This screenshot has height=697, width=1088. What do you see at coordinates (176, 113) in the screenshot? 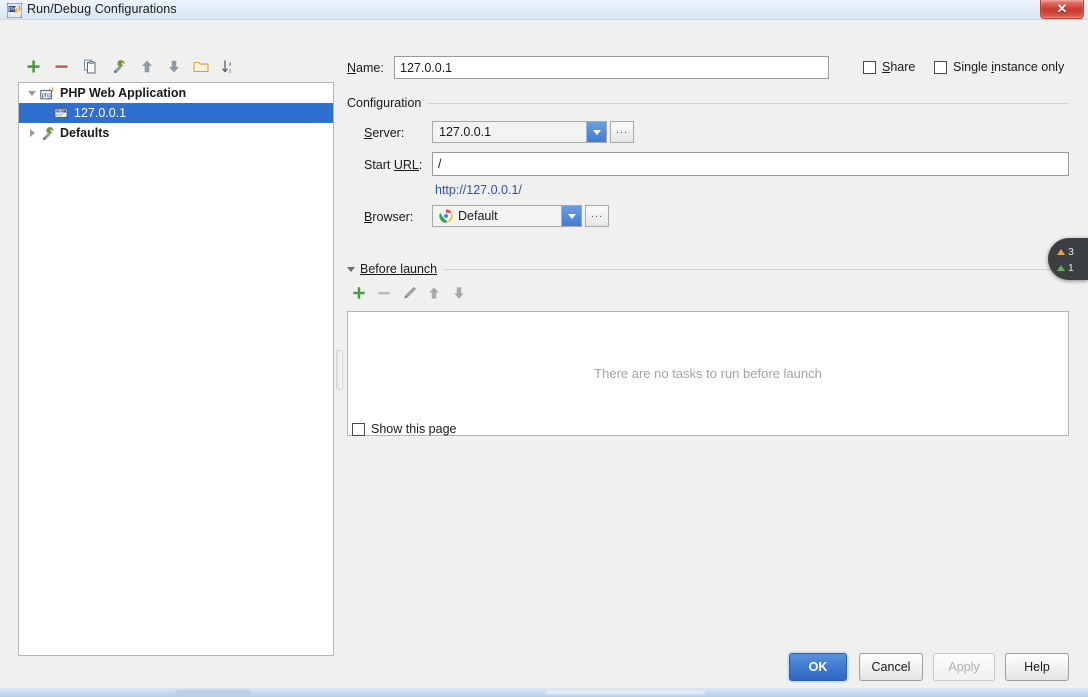
I see `tree-node-127-0-0-1: php 127.0.0.1` at bounding box center [176, 113].